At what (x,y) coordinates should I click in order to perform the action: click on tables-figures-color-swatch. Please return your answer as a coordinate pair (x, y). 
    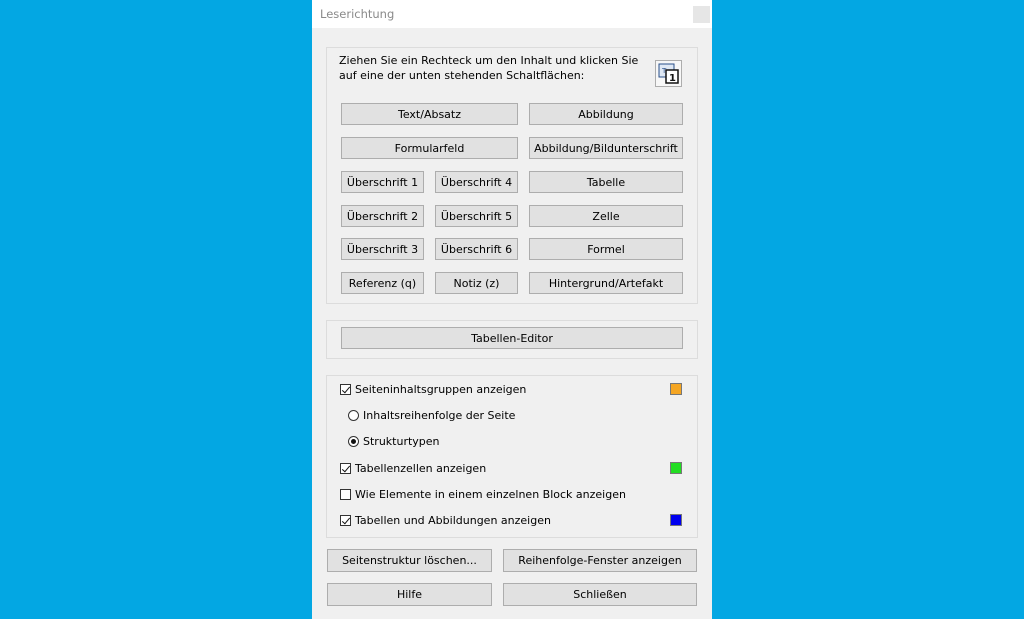
    Looking at the image, I should click on (676, 520).